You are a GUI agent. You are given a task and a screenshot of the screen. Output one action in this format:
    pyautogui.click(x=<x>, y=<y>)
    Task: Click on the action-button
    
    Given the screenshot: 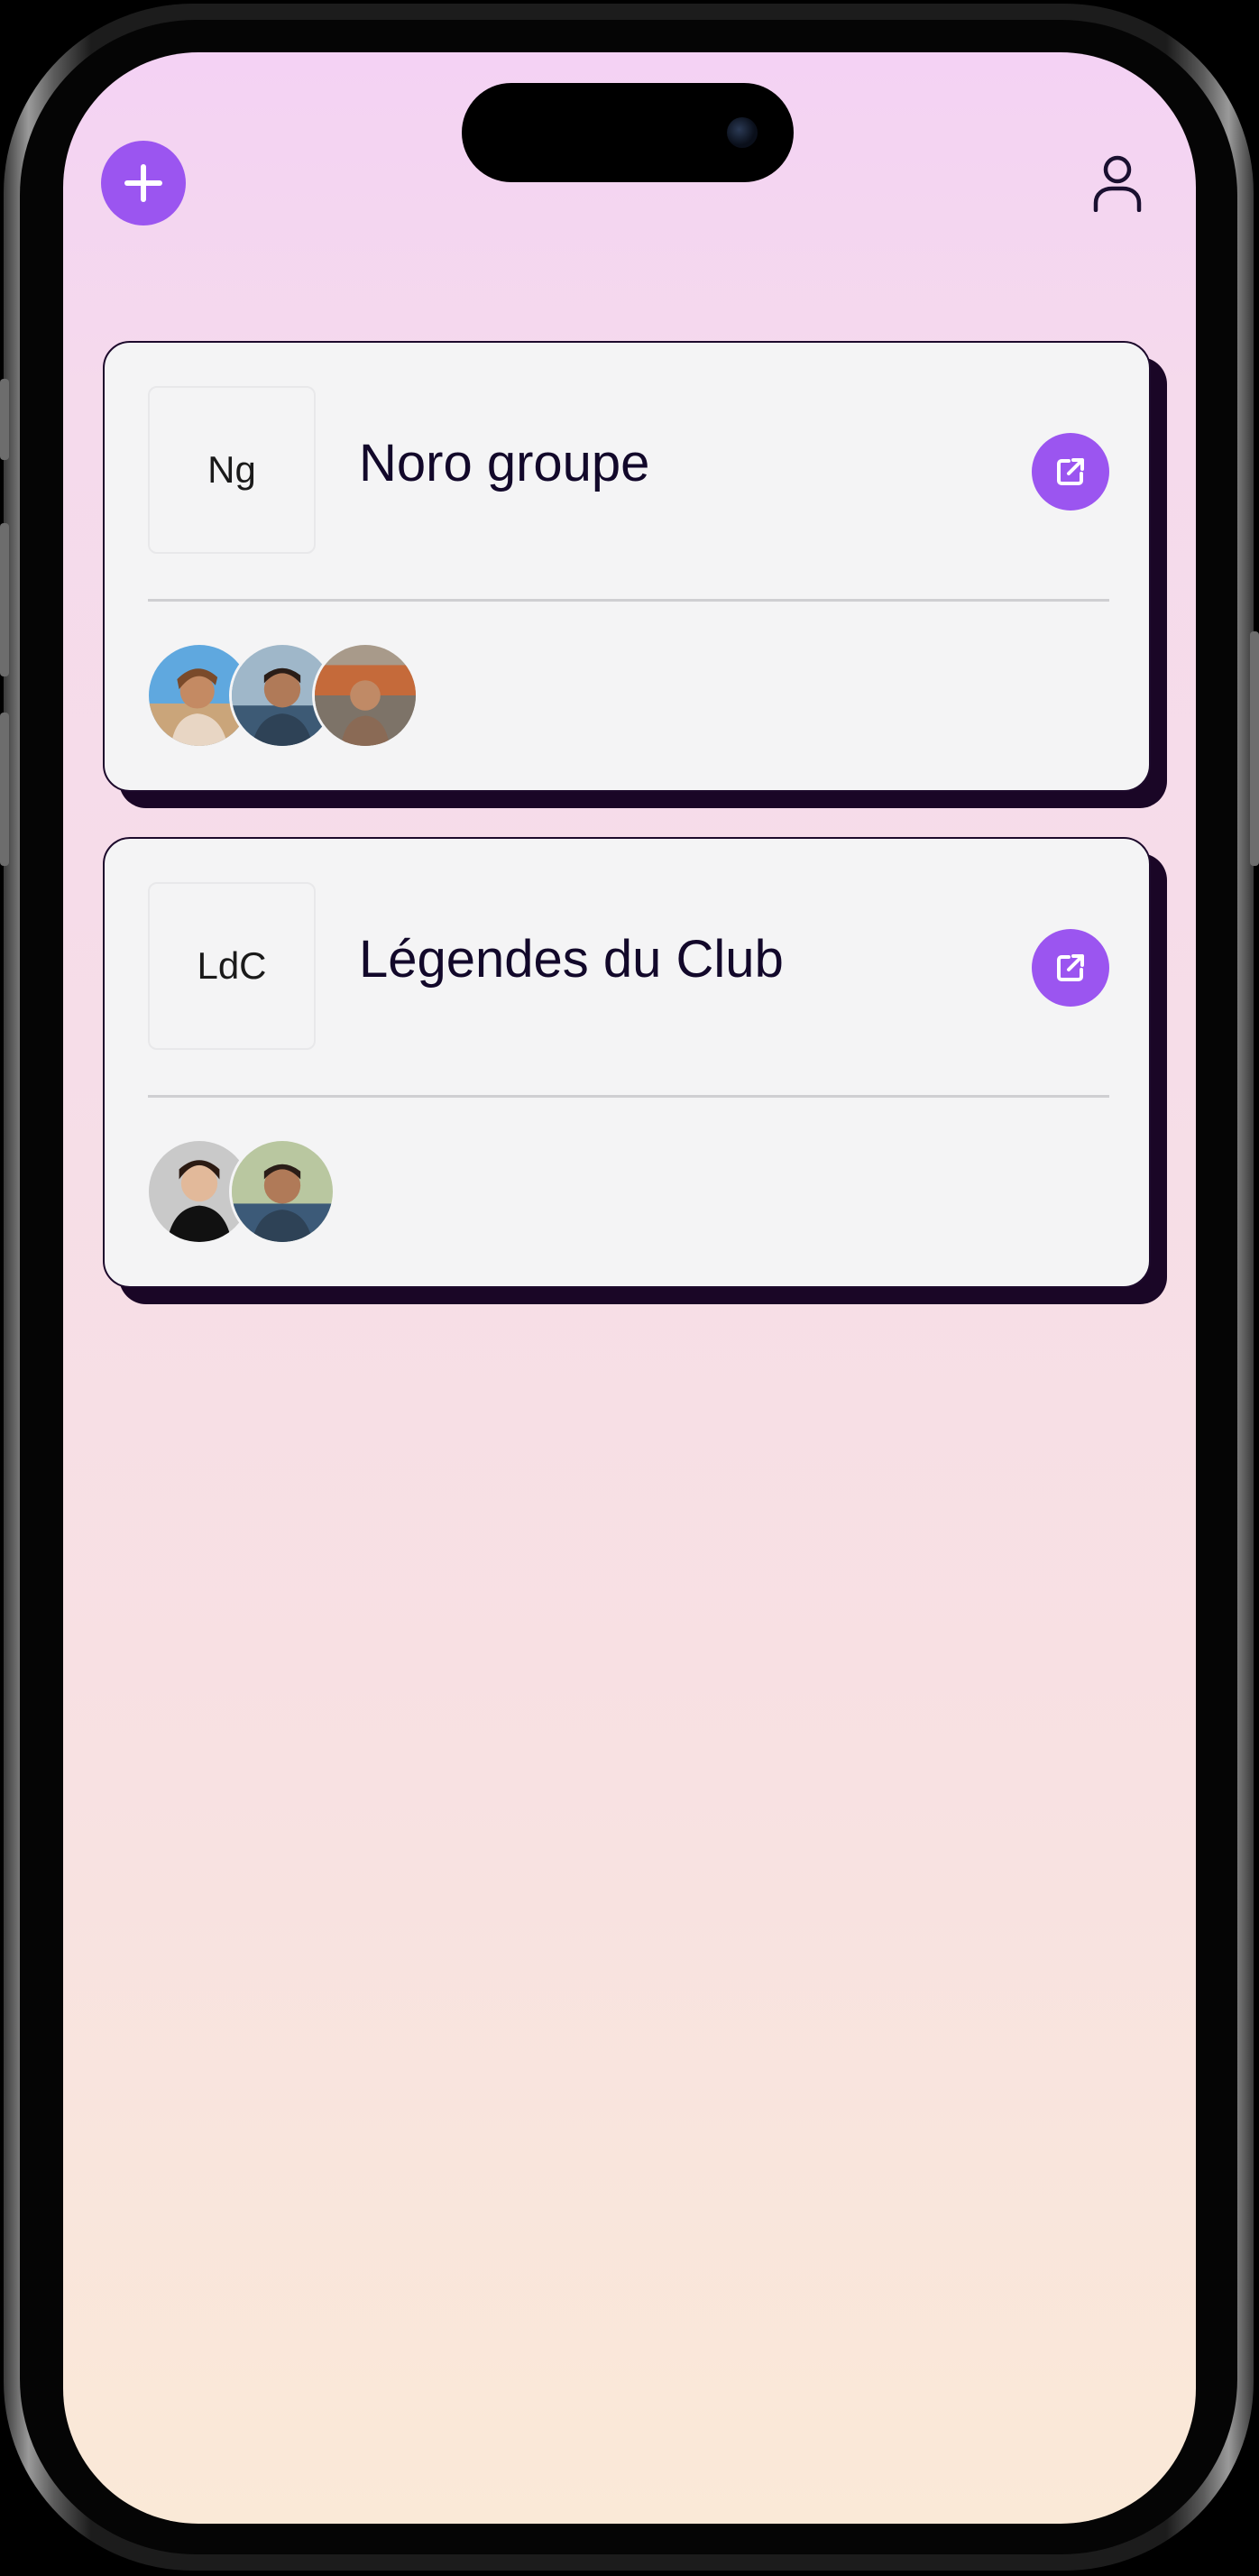 What is the action you would take?
    pyautogui.click(x=4, y=420)
    